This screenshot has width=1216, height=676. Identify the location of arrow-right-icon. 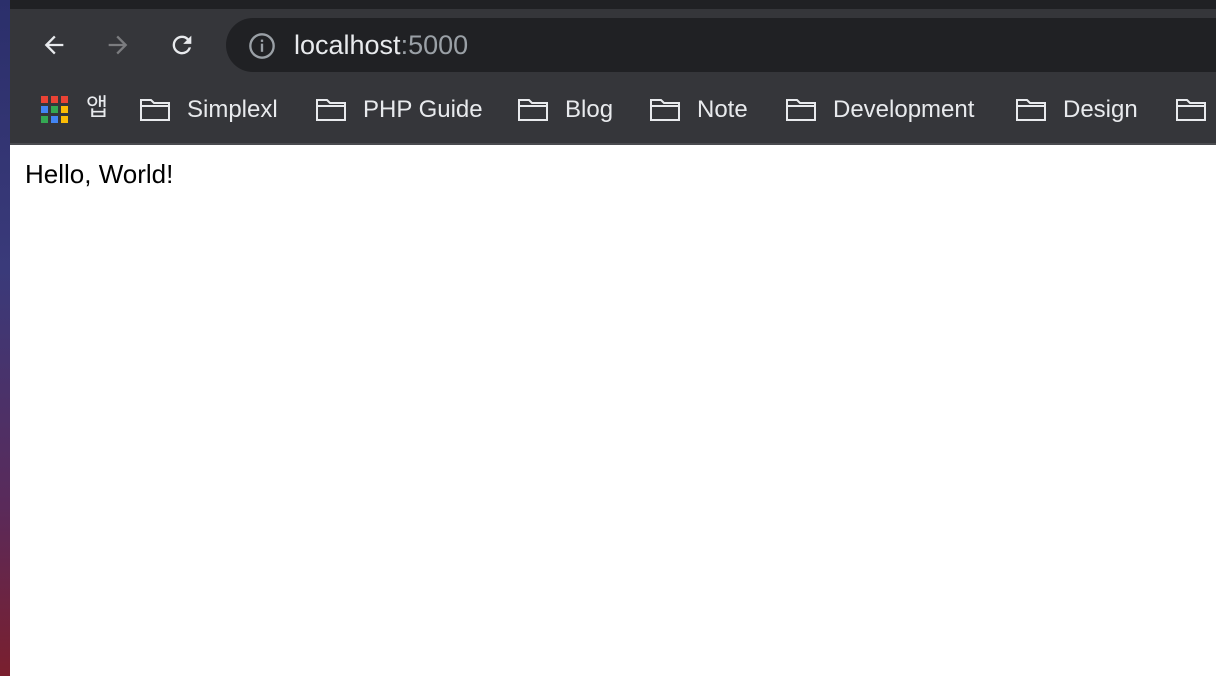
(118, 45).